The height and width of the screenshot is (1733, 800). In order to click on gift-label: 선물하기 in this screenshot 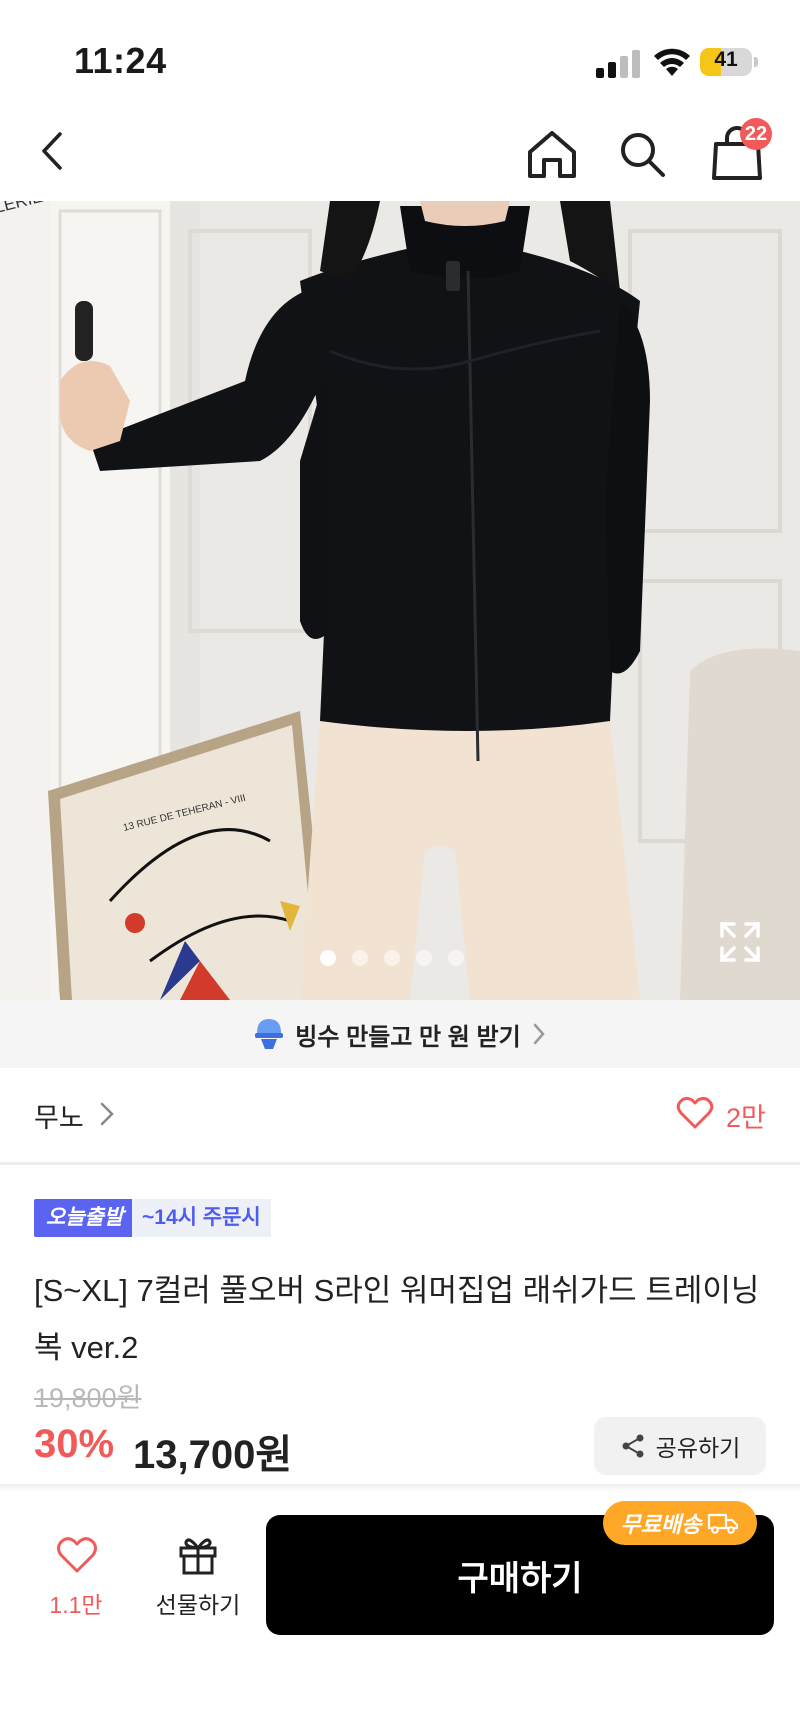, I will do `click(198, 1605)`.